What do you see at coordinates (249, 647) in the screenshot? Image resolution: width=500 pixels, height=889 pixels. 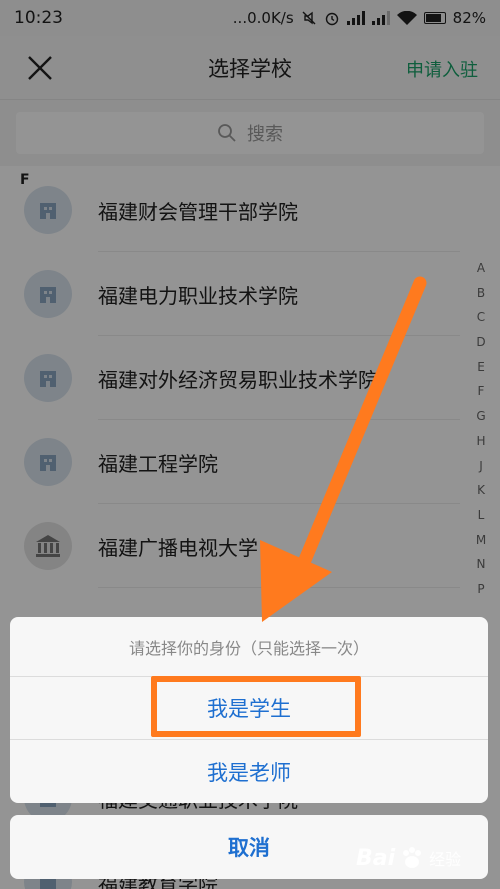 I see `action-sheet-title: 请选择你的身份（只能选择一次）` at bounding box center [249, 647].